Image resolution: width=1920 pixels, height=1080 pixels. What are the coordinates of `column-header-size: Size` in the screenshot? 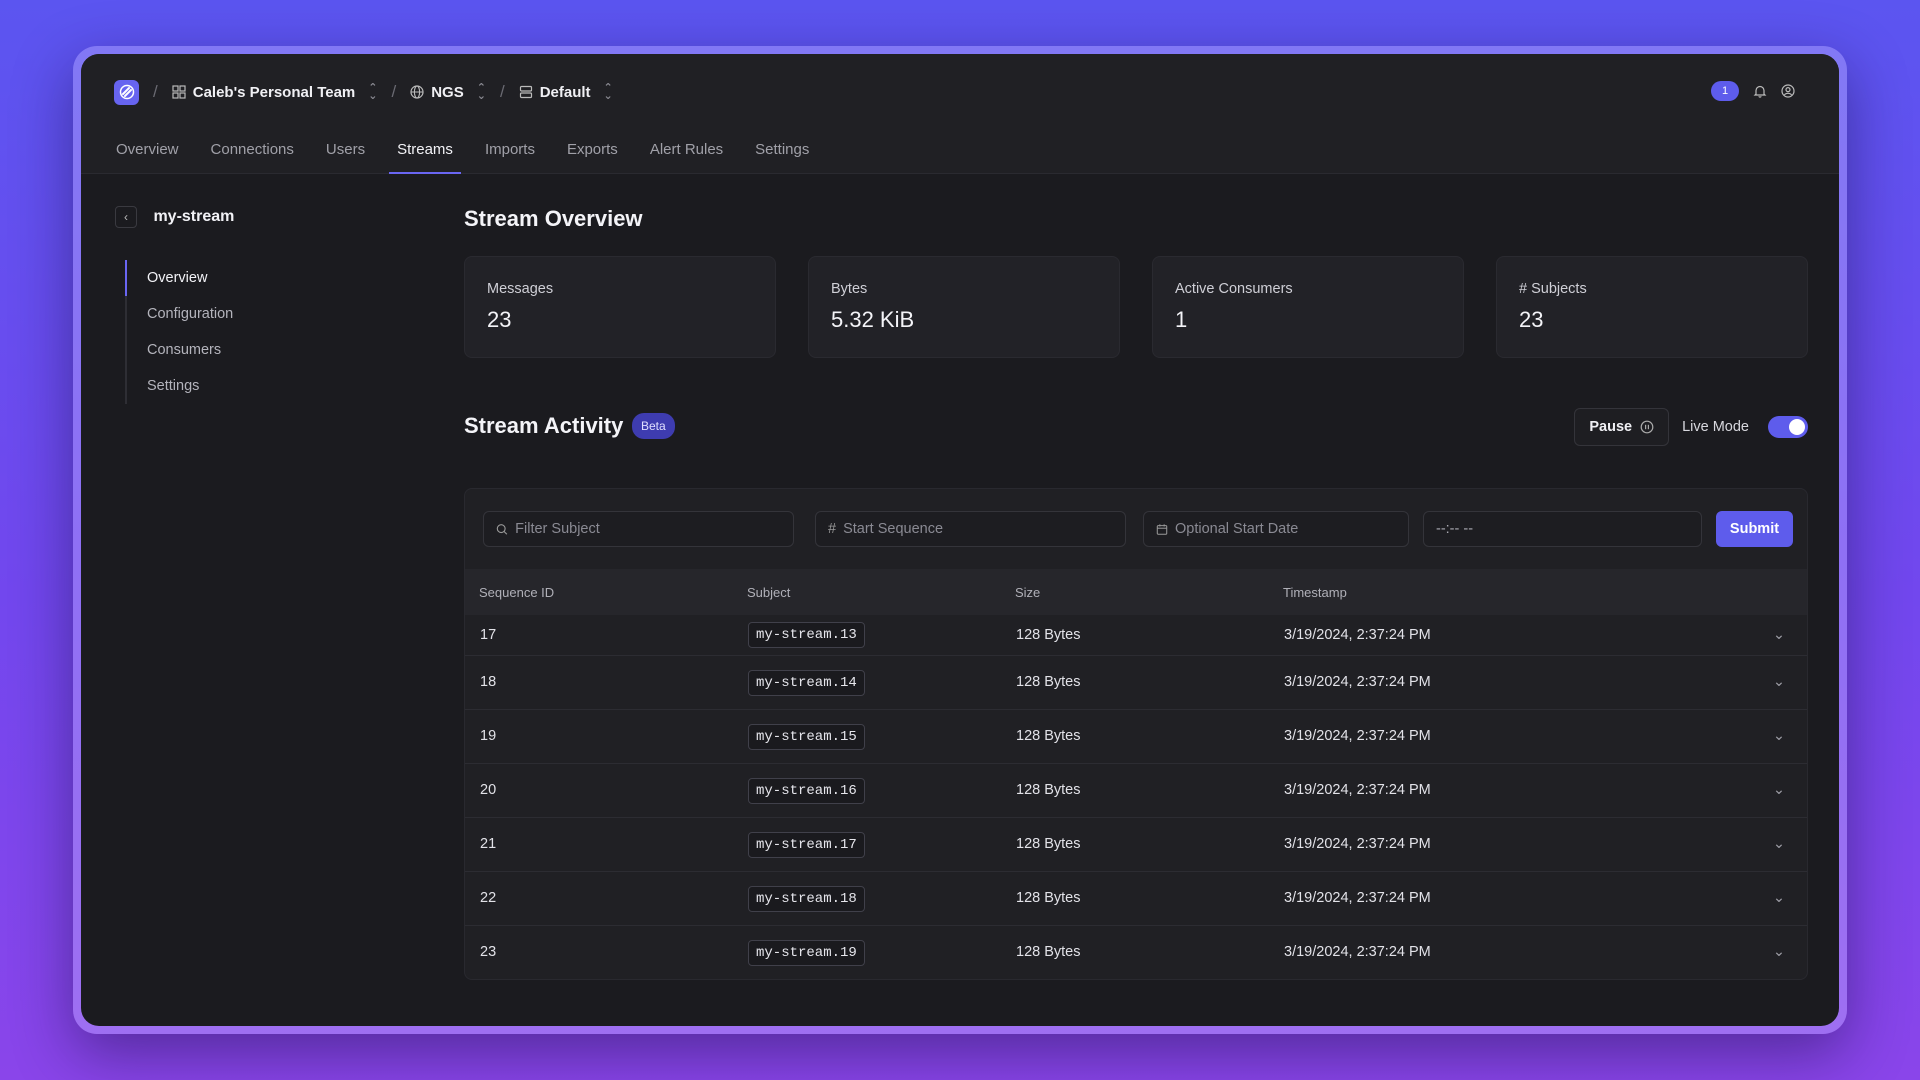 It's located at (1028, 592).